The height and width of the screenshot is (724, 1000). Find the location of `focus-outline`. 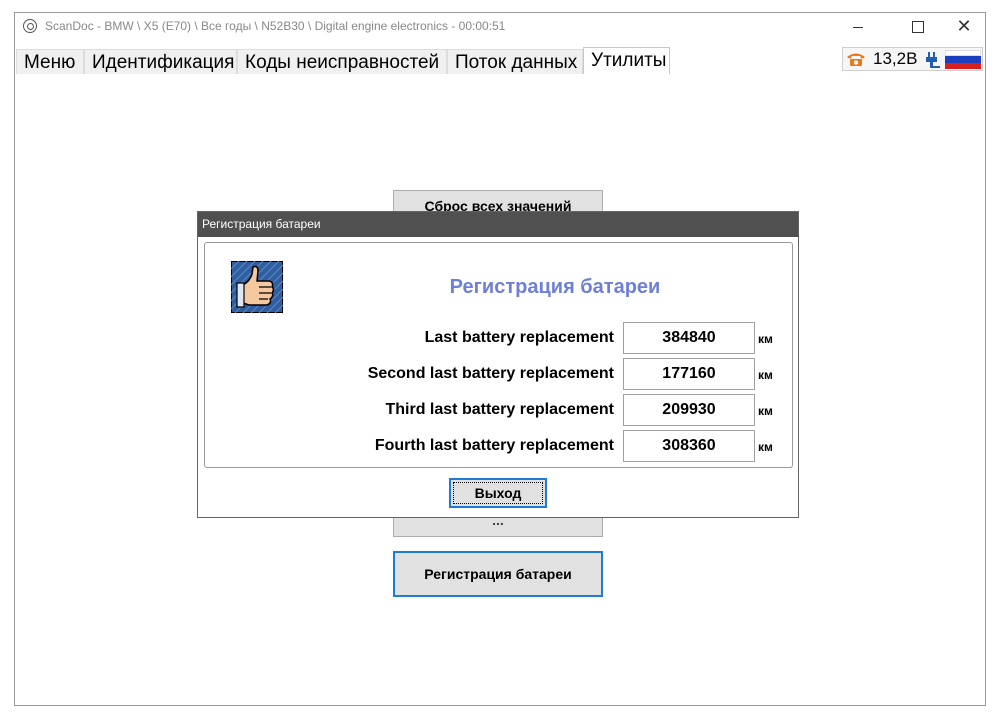

focus-outline is located at coordinates (498, 493).